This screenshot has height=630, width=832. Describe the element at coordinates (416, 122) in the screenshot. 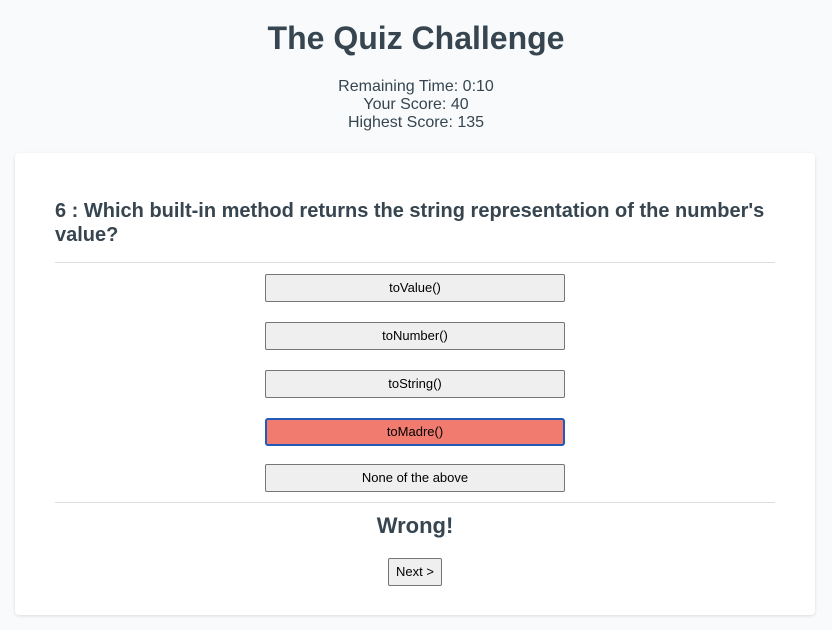

I see `highest-score: Highest Score: 135` at that location.